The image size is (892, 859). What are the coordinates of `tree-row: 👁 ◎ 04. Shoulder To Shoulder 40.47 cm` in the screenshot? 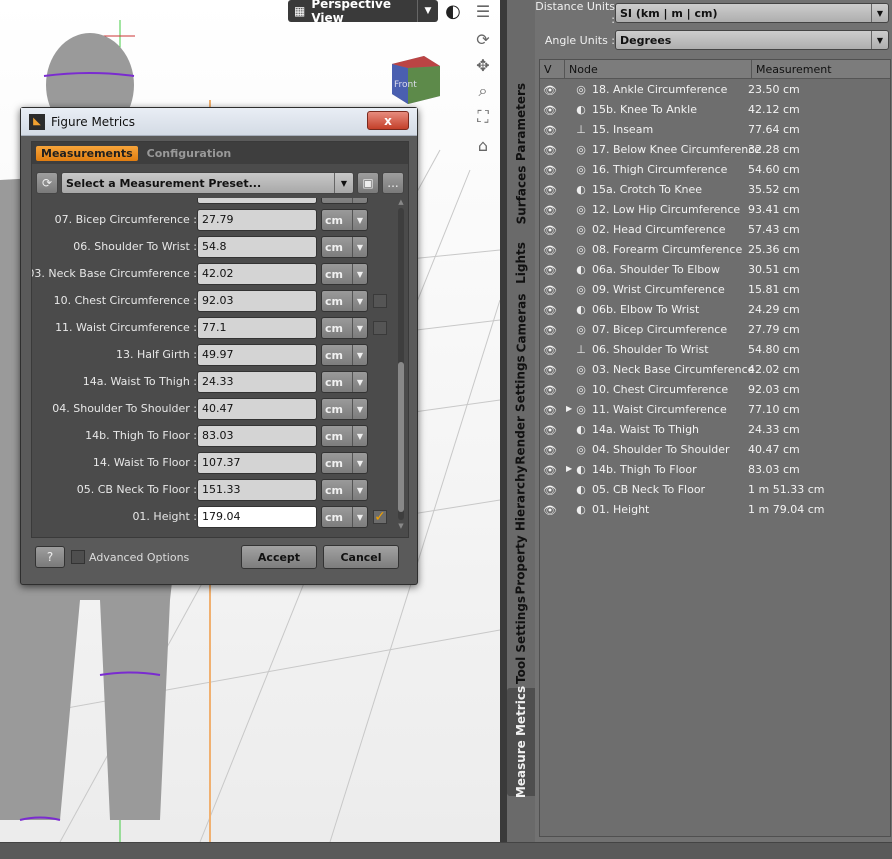 It's located at (715, 450).